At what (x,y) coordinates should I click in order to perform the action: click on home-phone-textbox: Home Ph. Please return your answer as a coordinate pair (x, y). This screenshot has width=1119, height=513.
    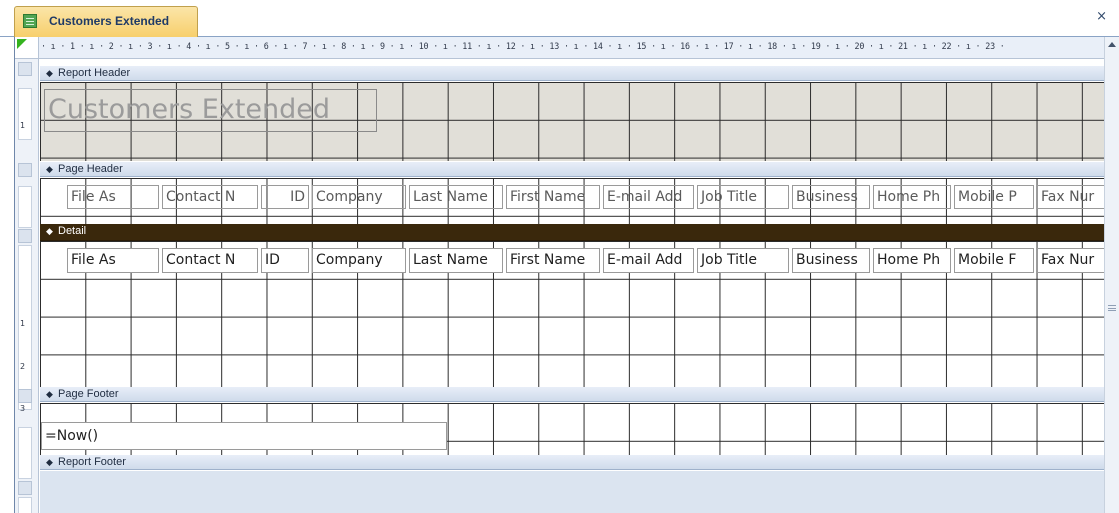
    Looking at the image, I should click on (912, 260).